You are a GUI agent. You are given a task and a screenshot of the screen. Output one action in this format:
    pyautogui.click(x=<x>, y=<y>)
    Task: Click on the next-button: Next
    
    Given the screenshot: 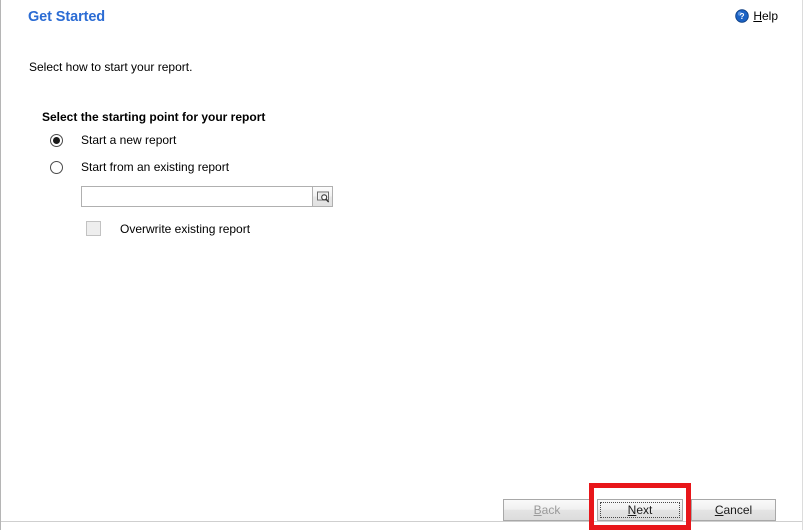 What is the action you would take?
    pyautogui.click(x=640, y=510)
    